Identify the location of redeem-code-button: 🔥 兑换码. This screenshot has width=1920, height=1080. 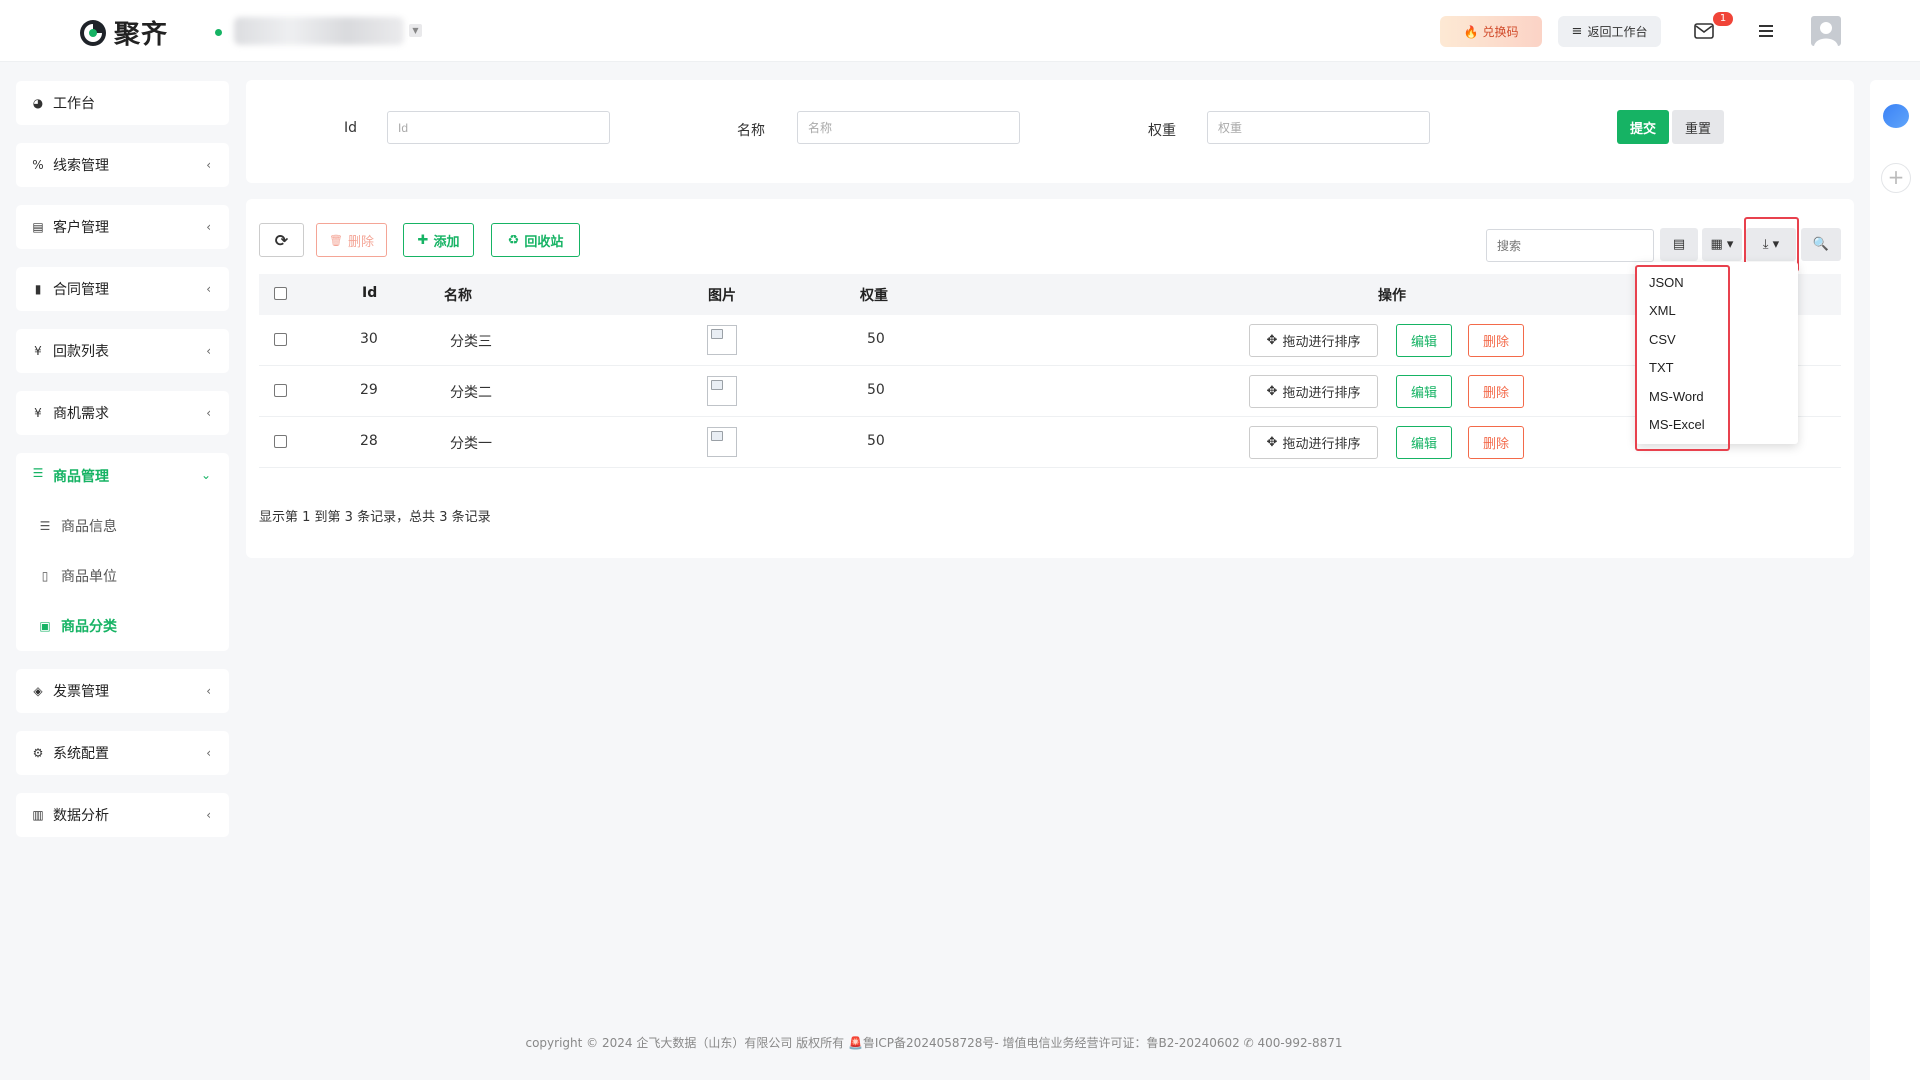
(1491, 31).